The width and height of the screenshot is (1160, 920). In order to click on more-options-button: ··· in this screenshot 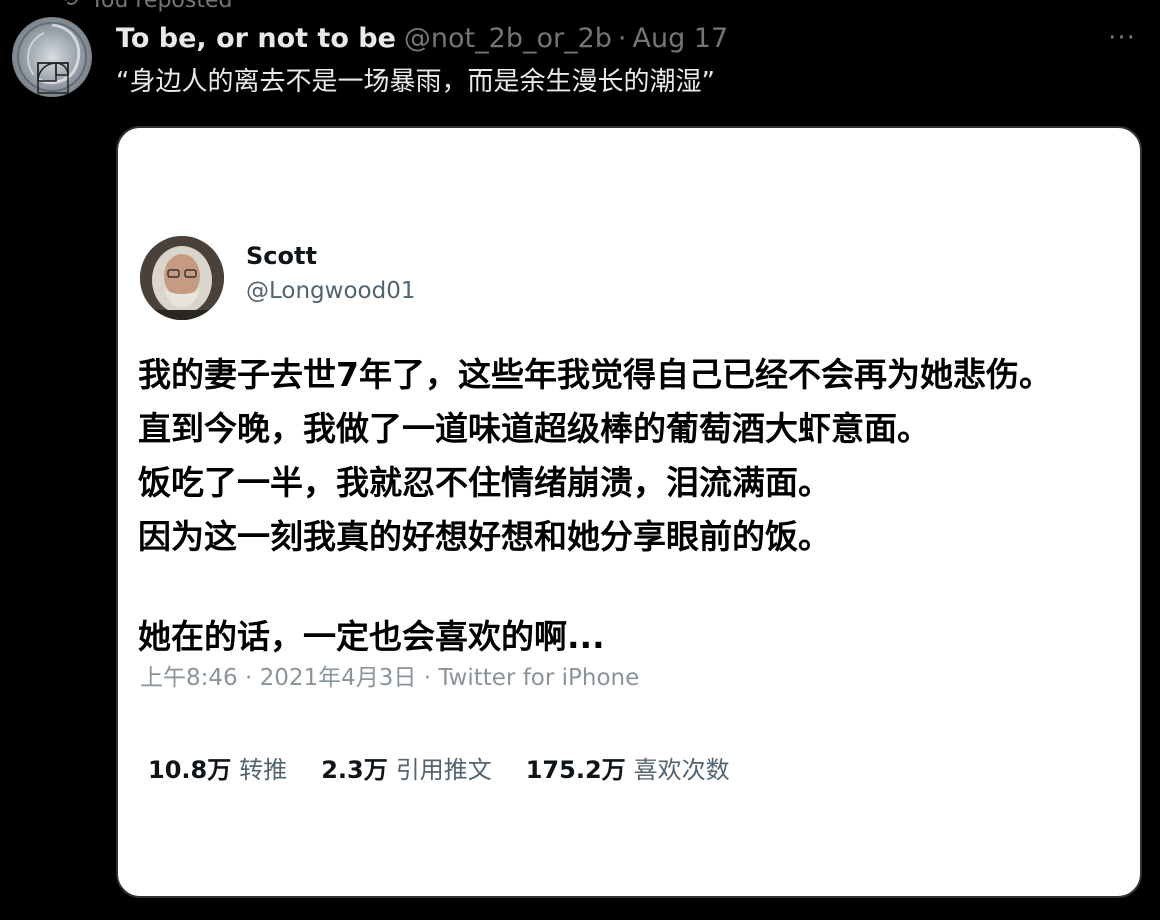, I will do `click(1122, 38)`.